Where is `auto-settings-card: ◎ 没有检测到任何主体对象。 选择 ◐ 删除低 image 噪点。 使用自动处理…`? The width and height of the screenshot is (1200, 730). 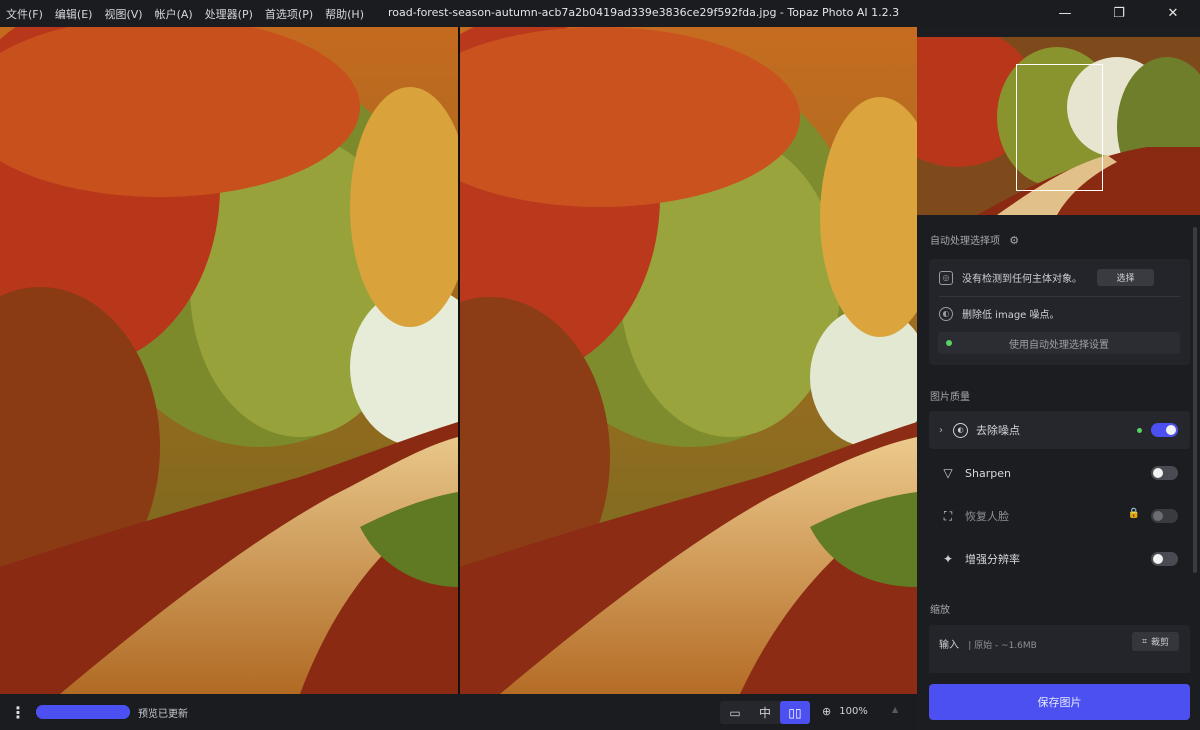 auto-settings-card: ◎ 没有检测到任何主体对象。 选择 ◐ 删除低 image 噪点。 使用自动处理… is located at coordinates (1059, 312).